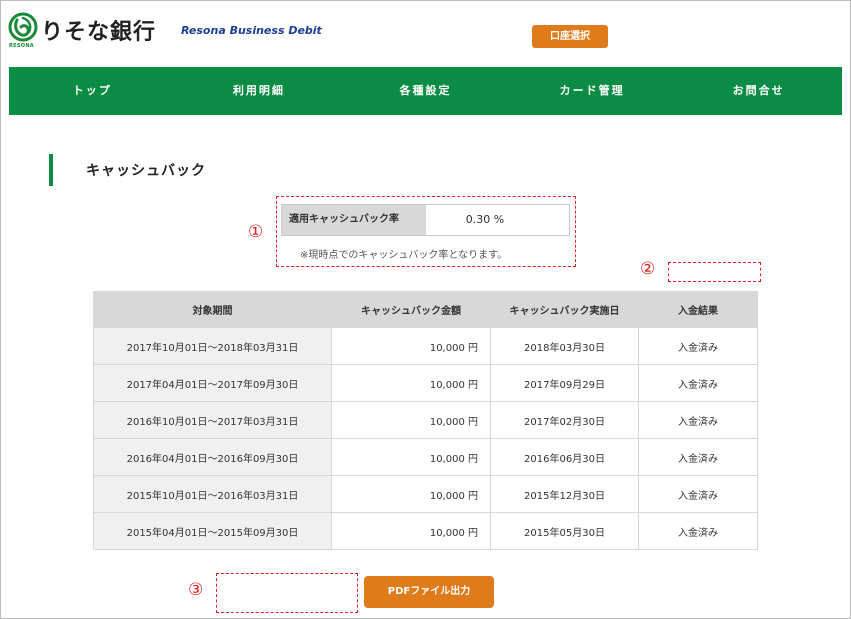 The width and height of the screenshot is (851, 619). Describe the element at coordinates (564, 494) in the screenshot. I see `cell-date: 2015年12月30日` at that location.